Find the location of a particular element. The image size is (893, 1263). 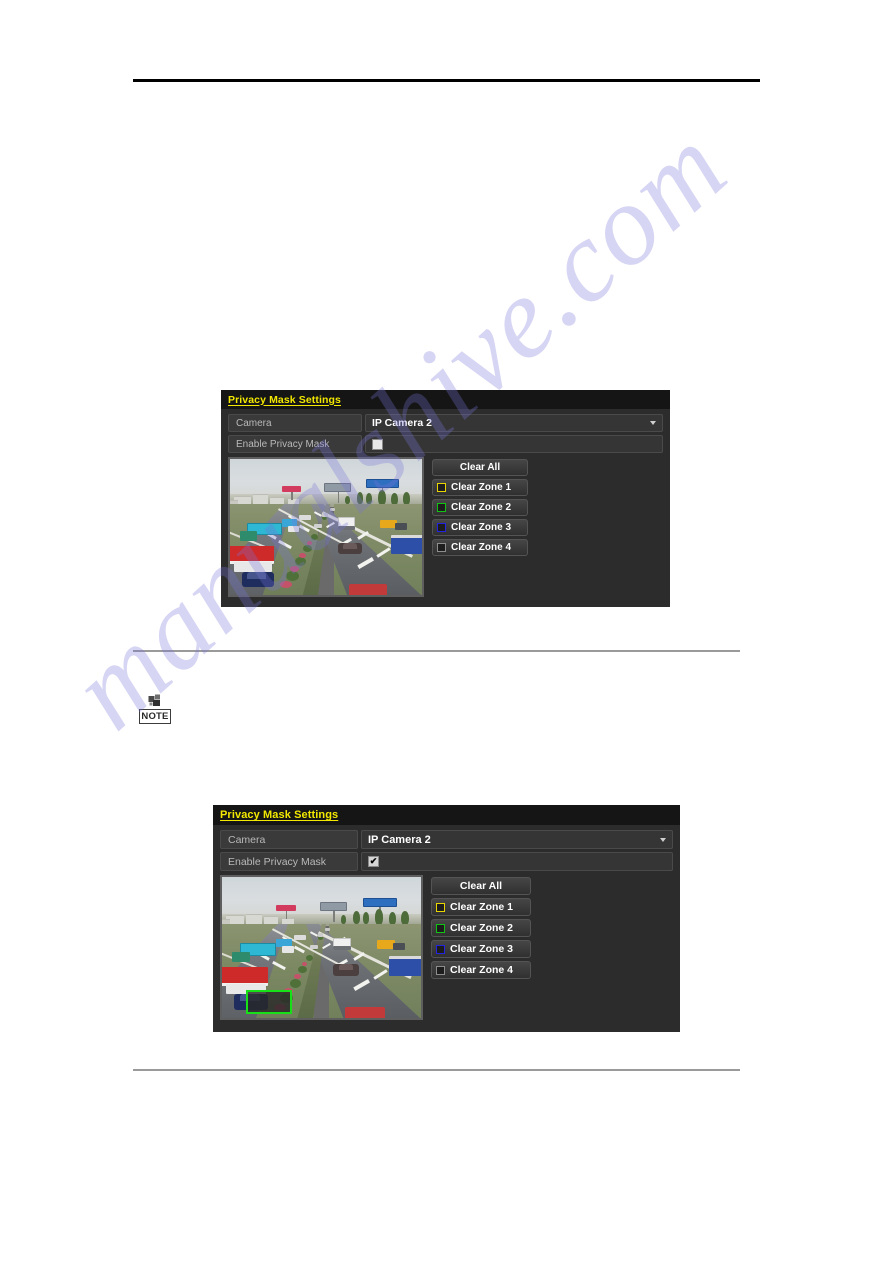

checkmark-icon: ✔ is located at coordinates (373, 861).